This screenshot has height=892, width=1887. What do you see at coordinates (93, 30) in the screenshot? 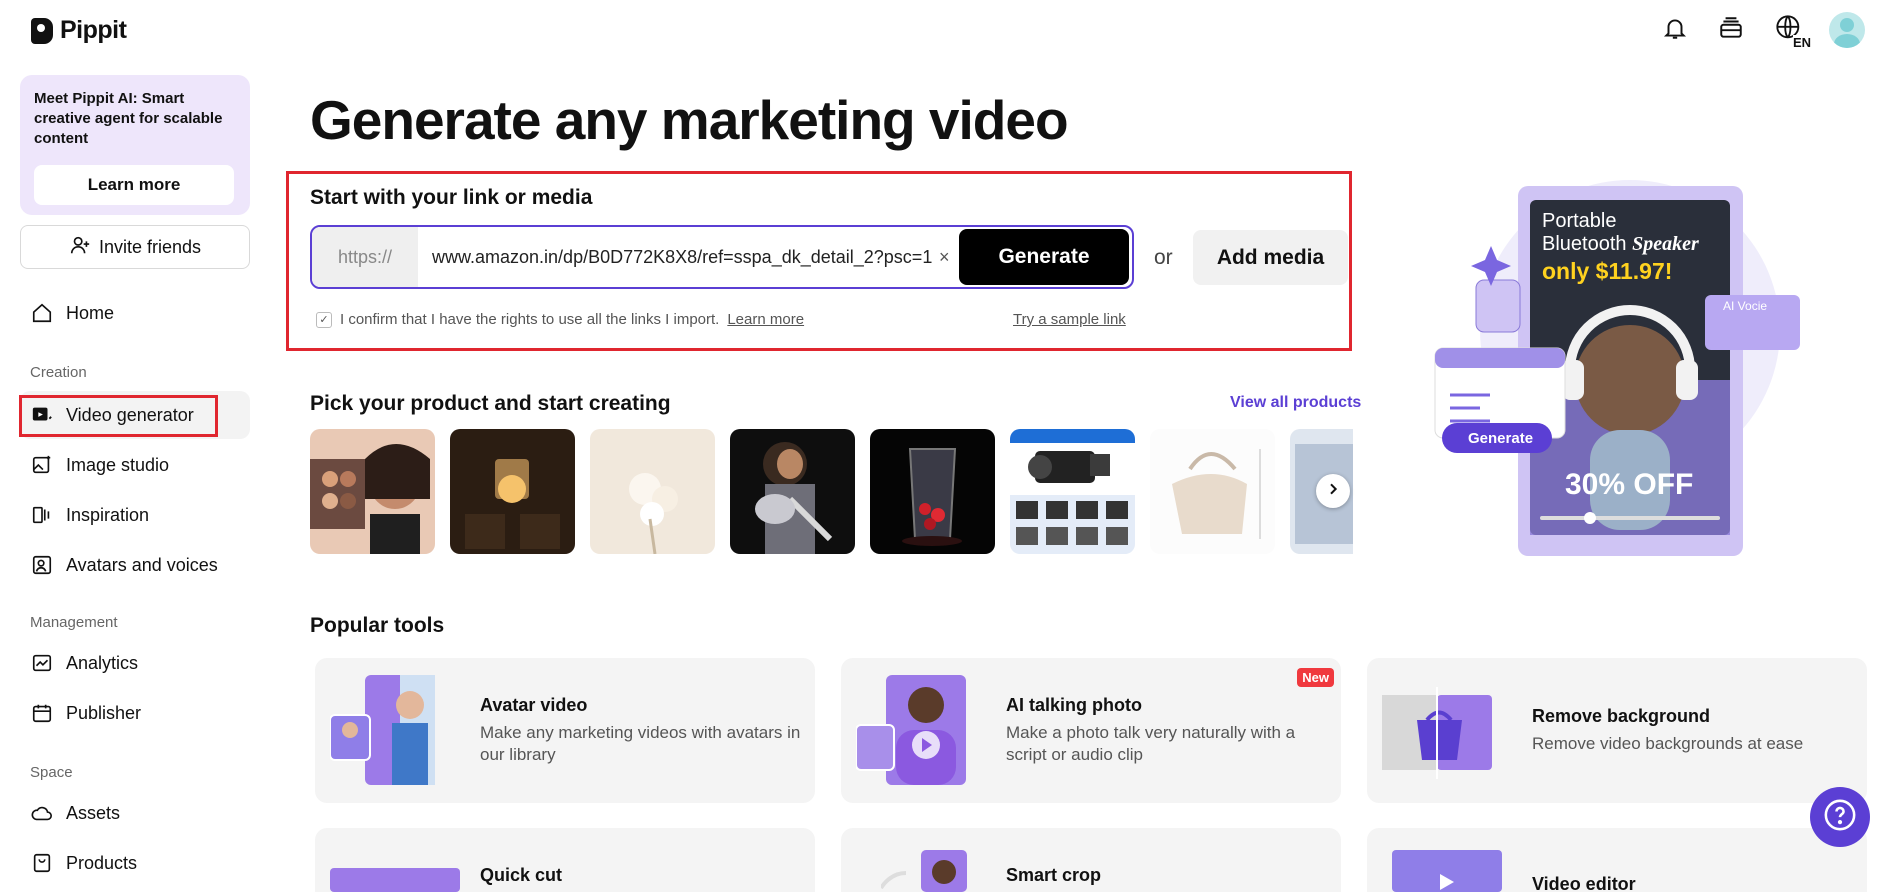
I see `brand-name: Pippit` at bounding box center [93, 30].